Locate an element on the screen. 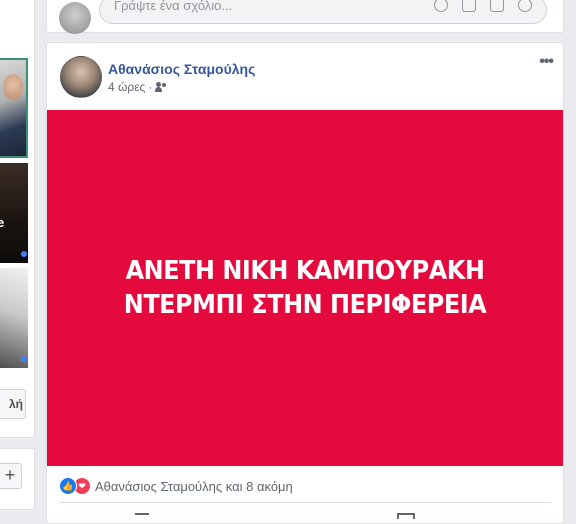 The width and height of the screenshot is (576, 524). post-timestamp: 4 ώρες is located at coordinates (126, 87).